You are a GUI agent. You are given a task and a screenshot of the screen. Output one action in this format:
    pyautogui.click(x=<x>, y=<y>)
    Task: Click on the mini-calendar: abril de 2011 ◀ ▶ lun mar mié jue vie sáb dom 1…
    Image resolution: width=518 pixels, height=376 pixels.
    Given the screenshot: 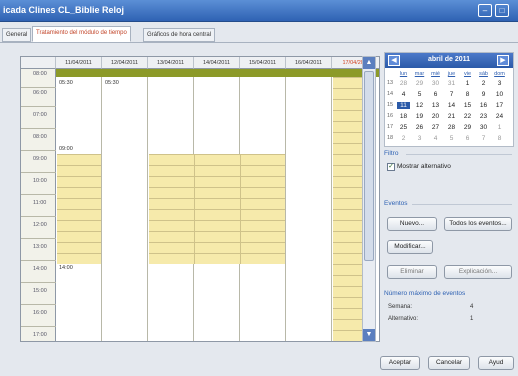 What is the action you would take?
    pyautogui.click(x=449, y=99)
    